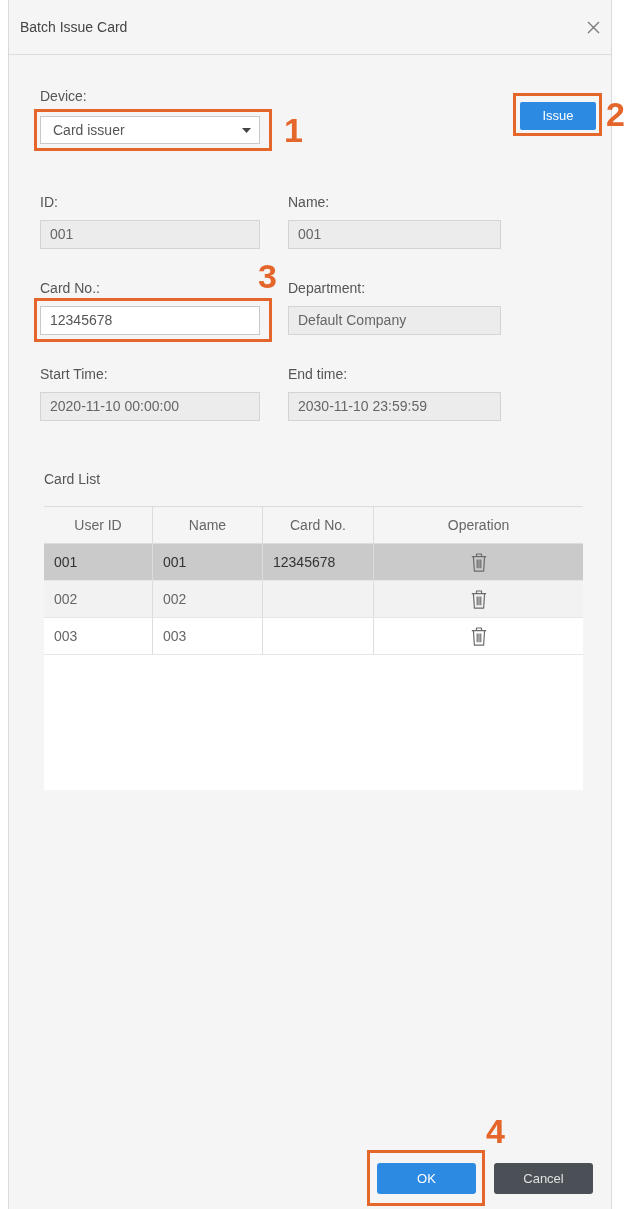 This screenshot has height=1209, width=639. What do you see at coordinates (98, 525) in the screenshot?
I see `column-header: User ID` at bounding box center [98, 525].